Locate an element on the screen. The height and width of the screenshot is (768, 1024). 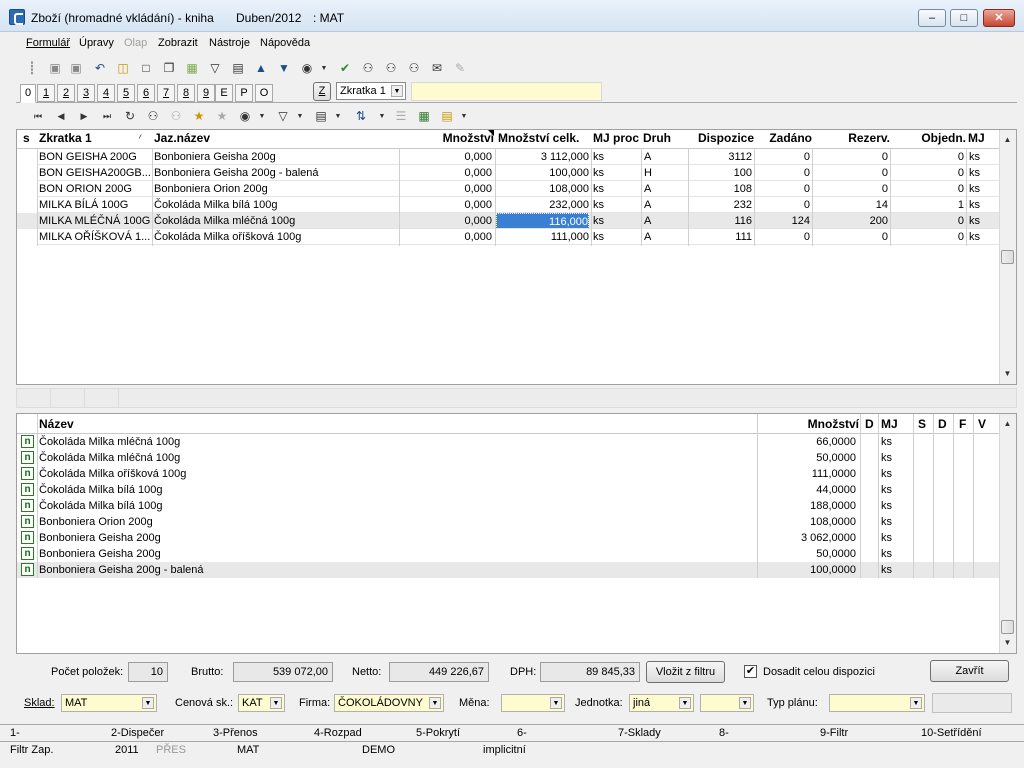
notes-icon: ▤ is located at coordinates (447, 116).